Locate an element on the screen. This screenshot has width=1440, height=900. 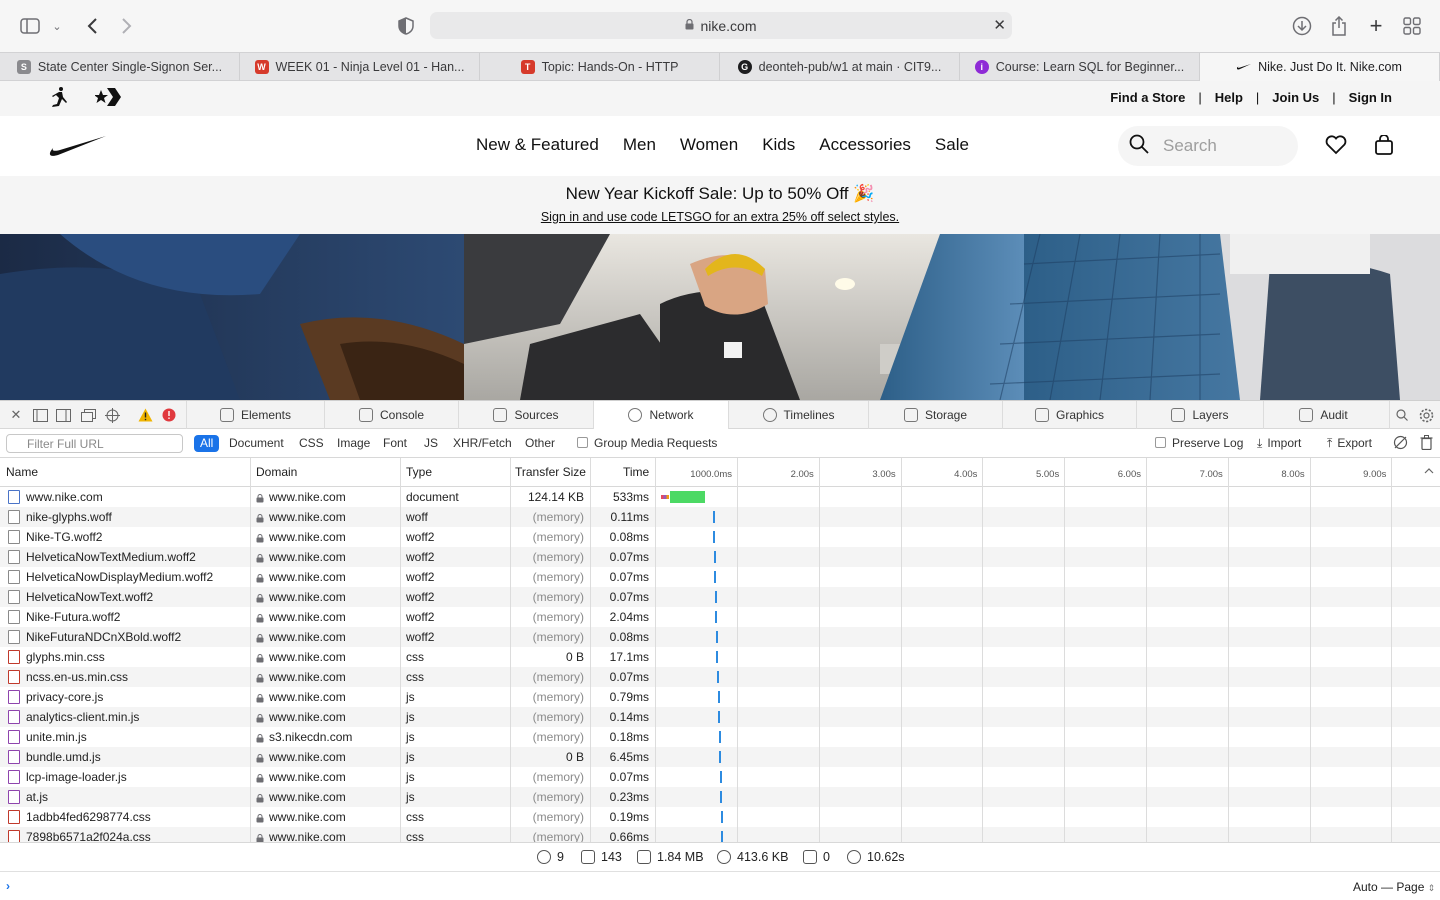
share-icon is located at coordinates (1339, 26).